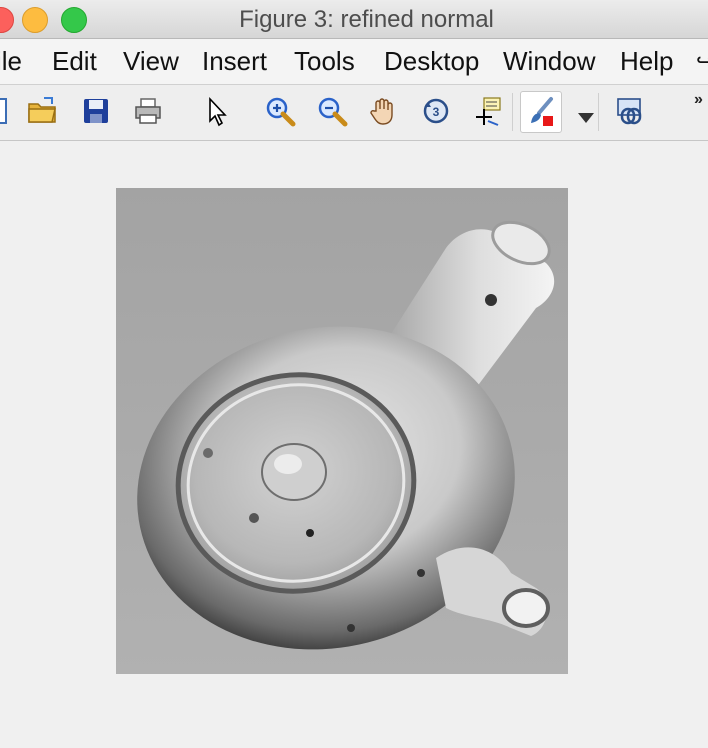  Describe the element at coordinates (42, 111) in the screenshot. I see `open-folder-icon` at that location.